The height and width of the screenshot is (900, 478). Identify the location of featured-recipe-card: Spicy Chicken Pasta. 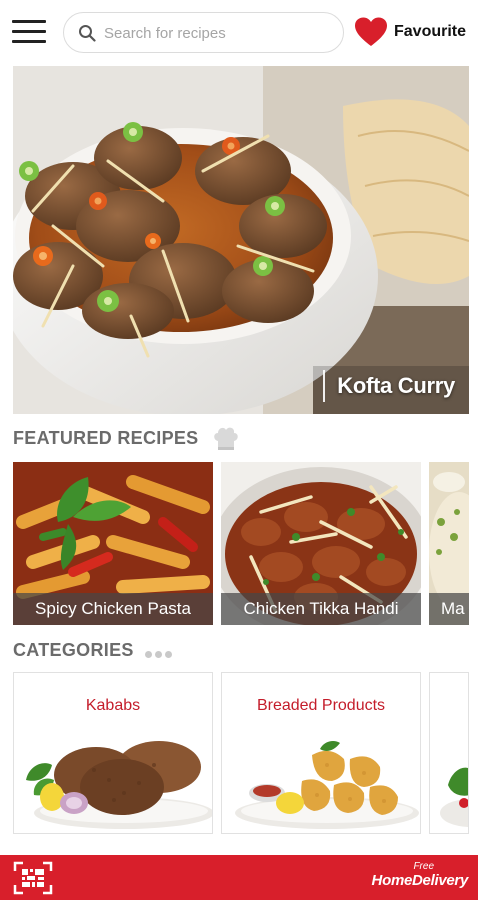
(113, 543).